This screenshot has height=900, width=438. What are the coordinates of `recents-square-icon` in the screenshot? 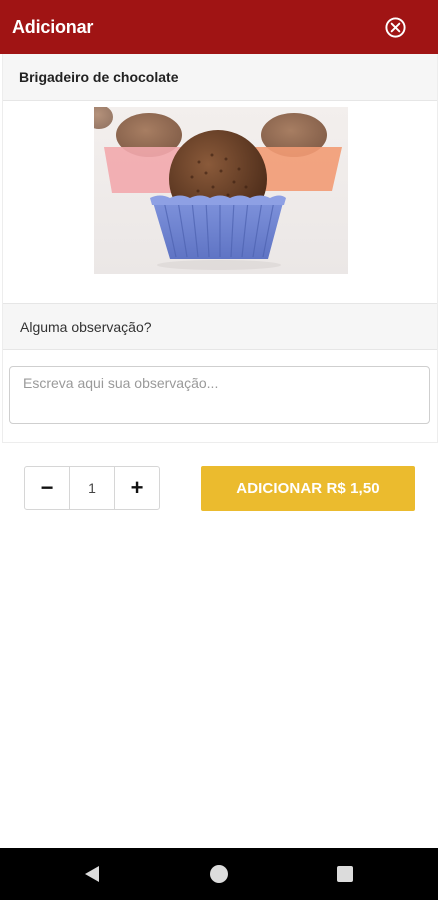 It's located at (345, 874).